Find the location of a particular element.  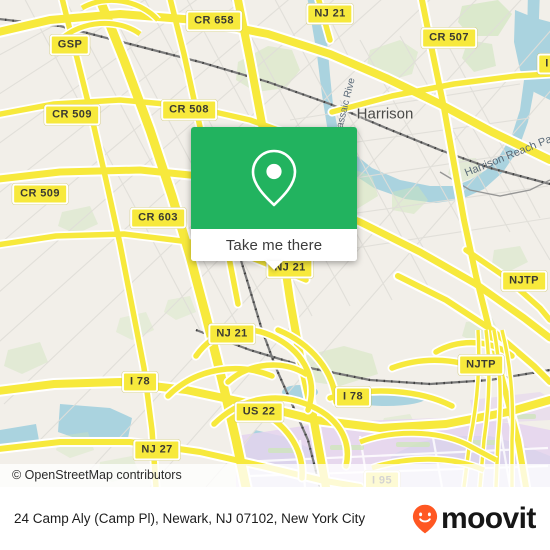

moovit-brand: moovit is located at coordinates (474, 518).